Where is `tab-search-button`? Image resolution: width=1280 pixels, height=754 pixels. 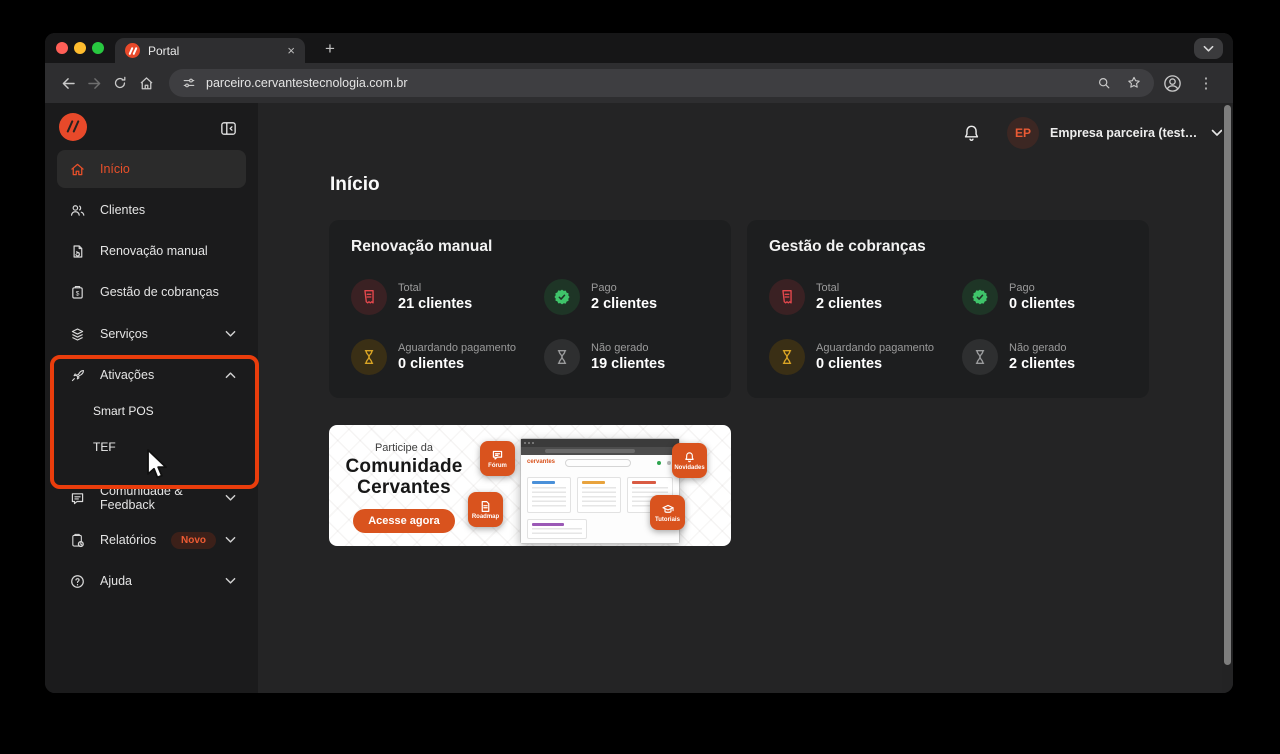
tab-search-button is located at coordinates (1208, 48).